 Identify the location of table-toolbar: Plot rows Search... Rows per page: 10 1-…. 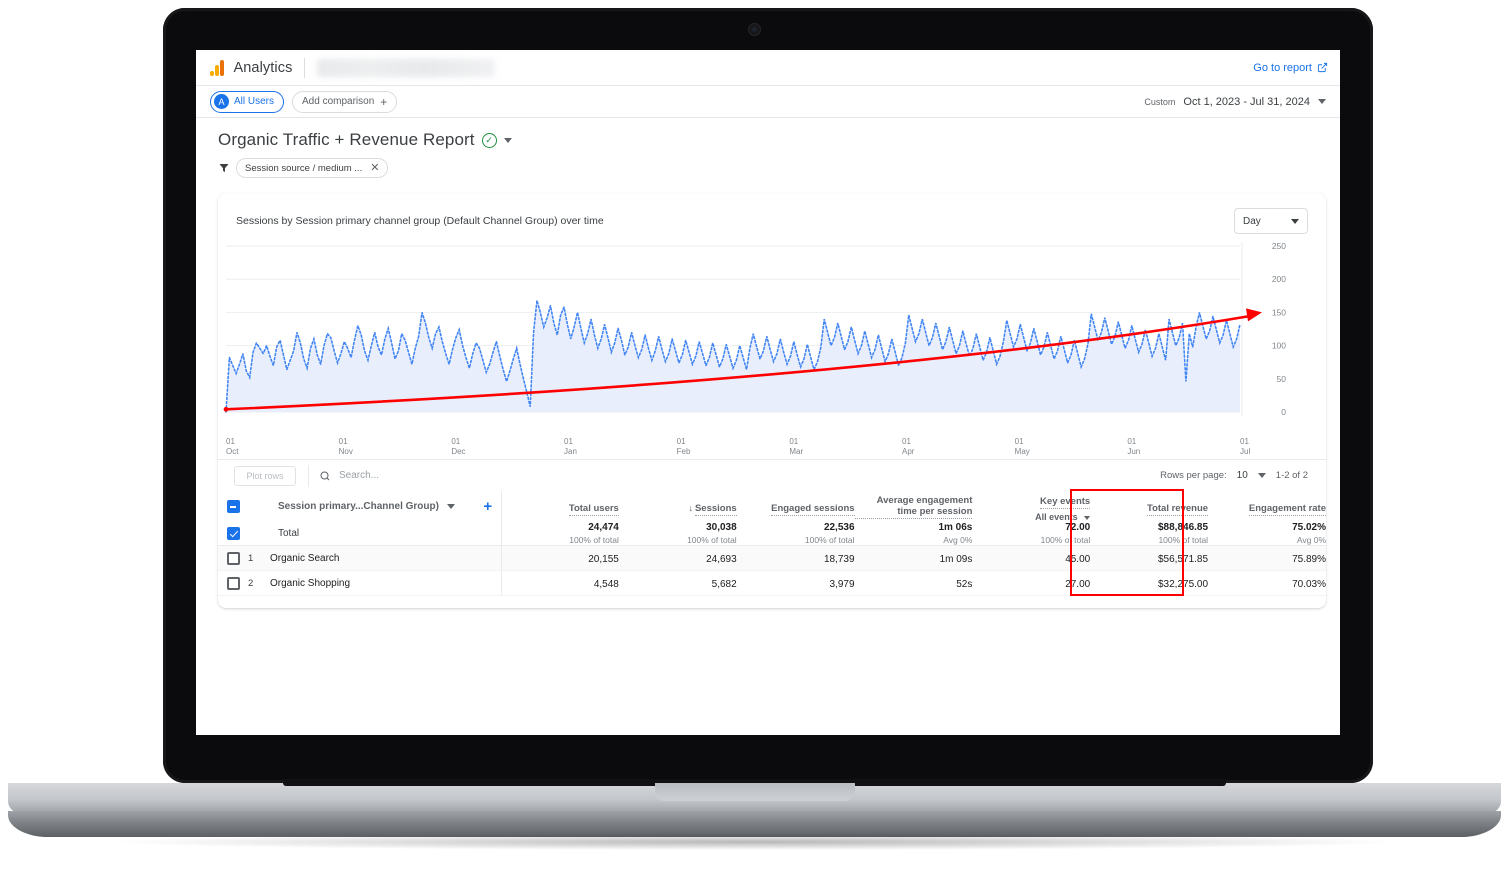
(772, 475).